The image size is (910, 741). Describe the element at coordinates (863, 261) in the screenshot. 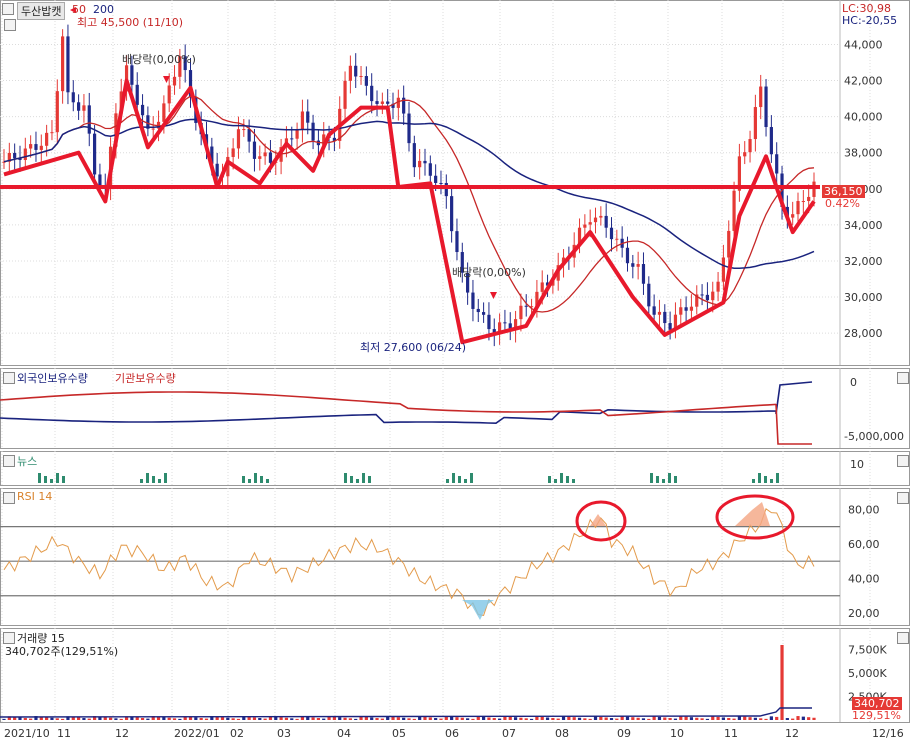

I see `y-tick-label: 32,000` at that location.